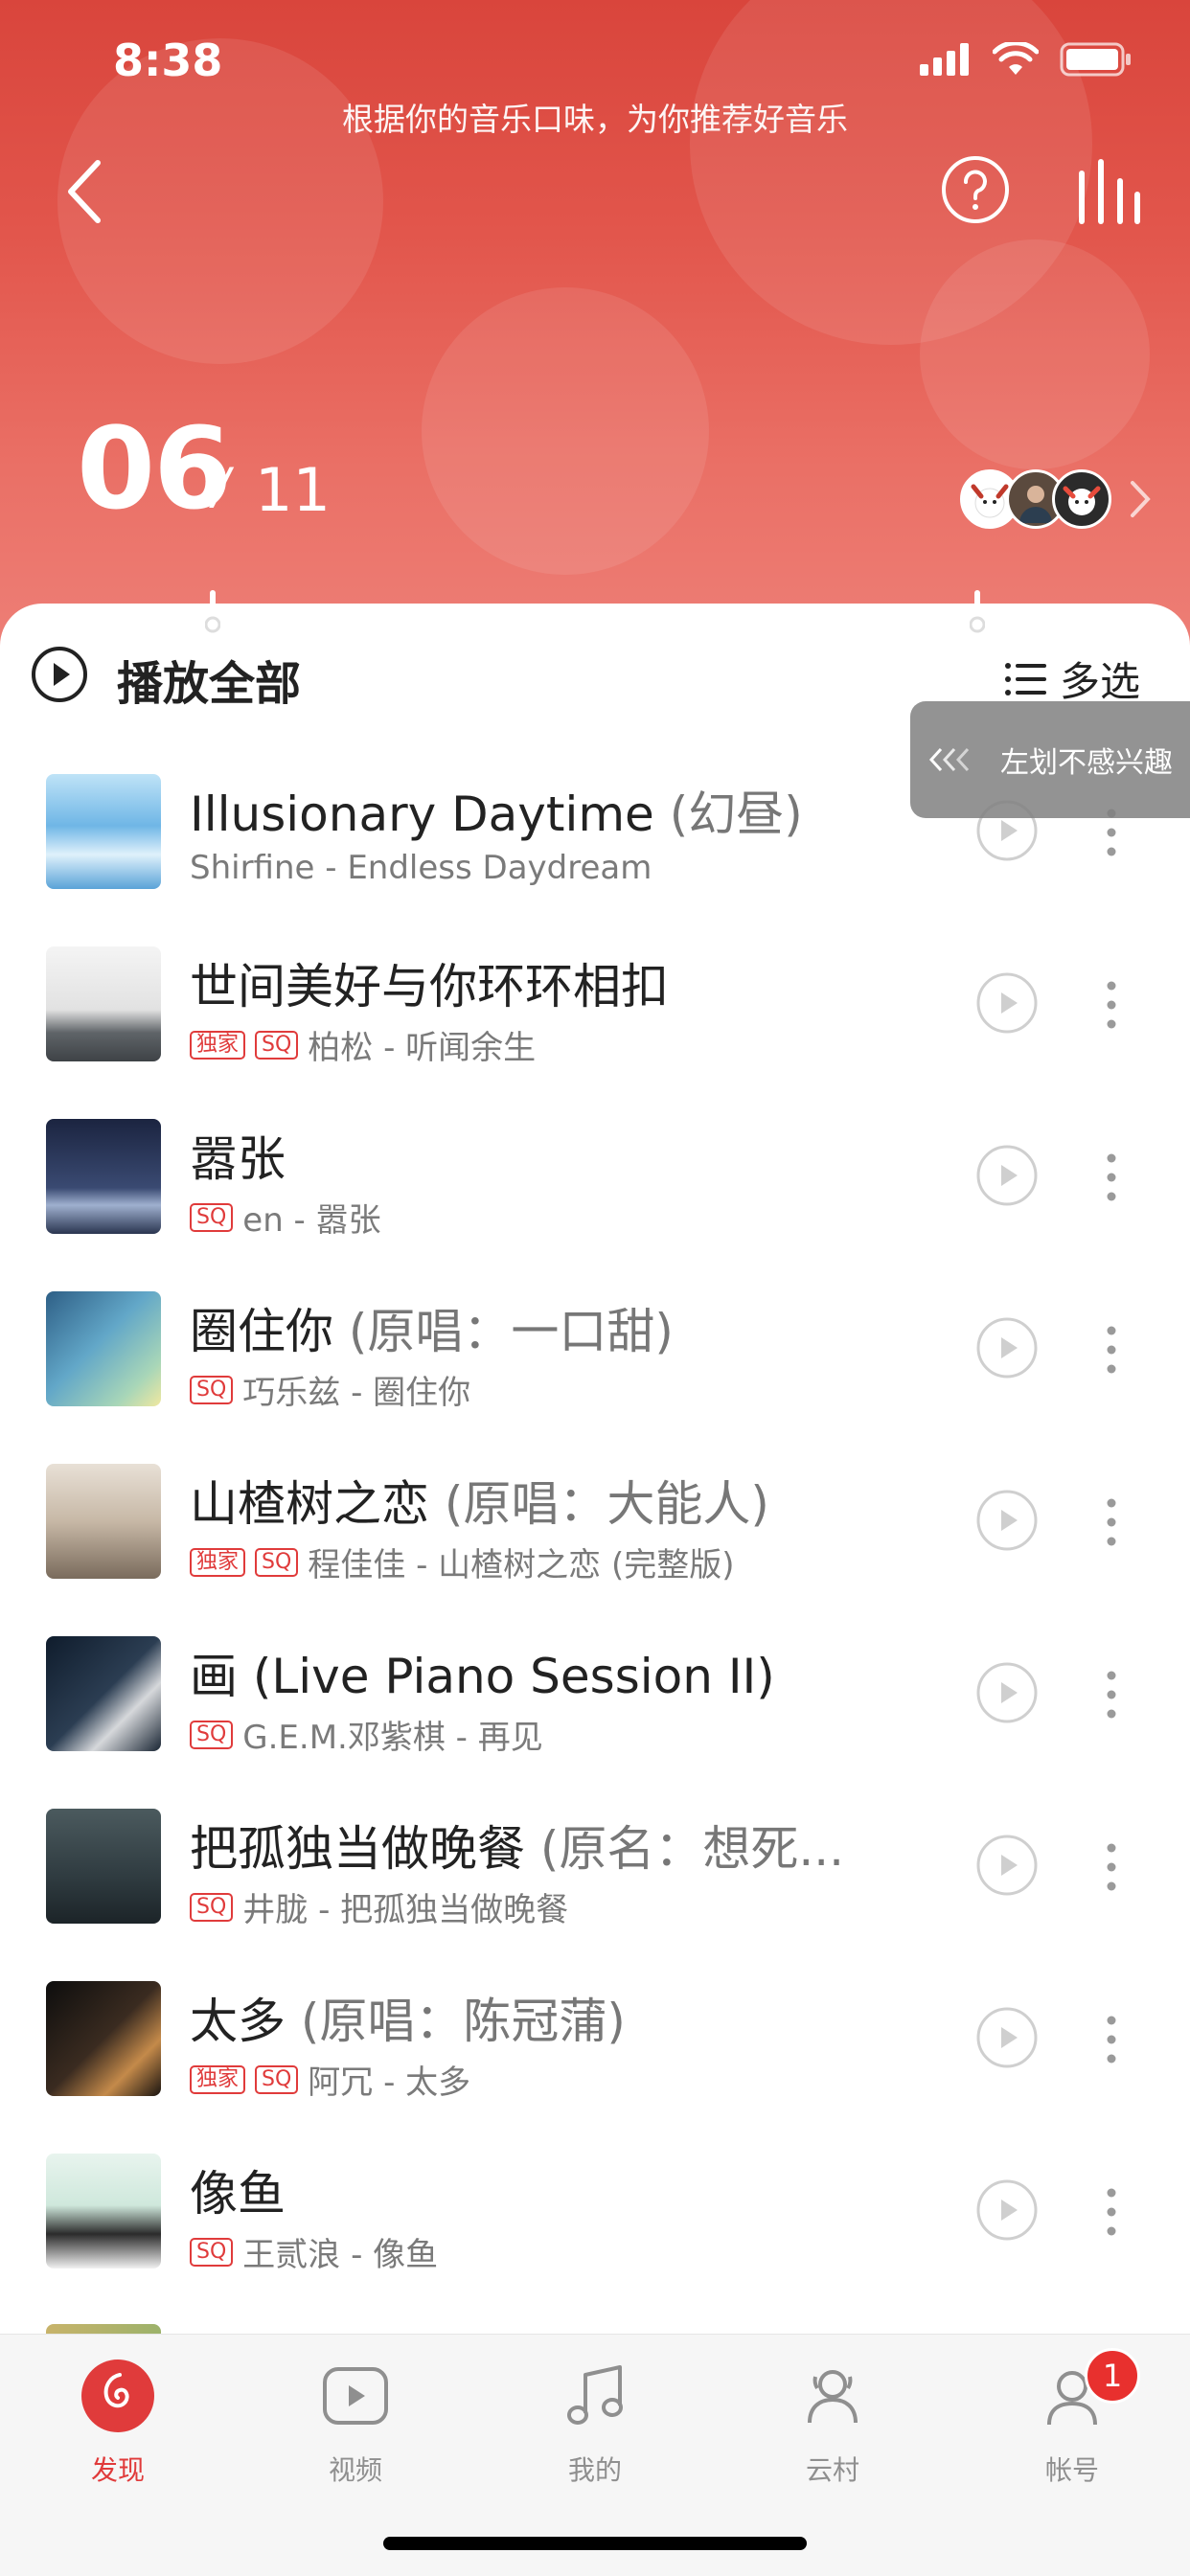 Image resolution: width=1190 pixels, height=2576 pixels. What do you see at coordinates (1057, 499) in the screenshot?
I see `listener-avatars` at bounding box center [1057, 499].